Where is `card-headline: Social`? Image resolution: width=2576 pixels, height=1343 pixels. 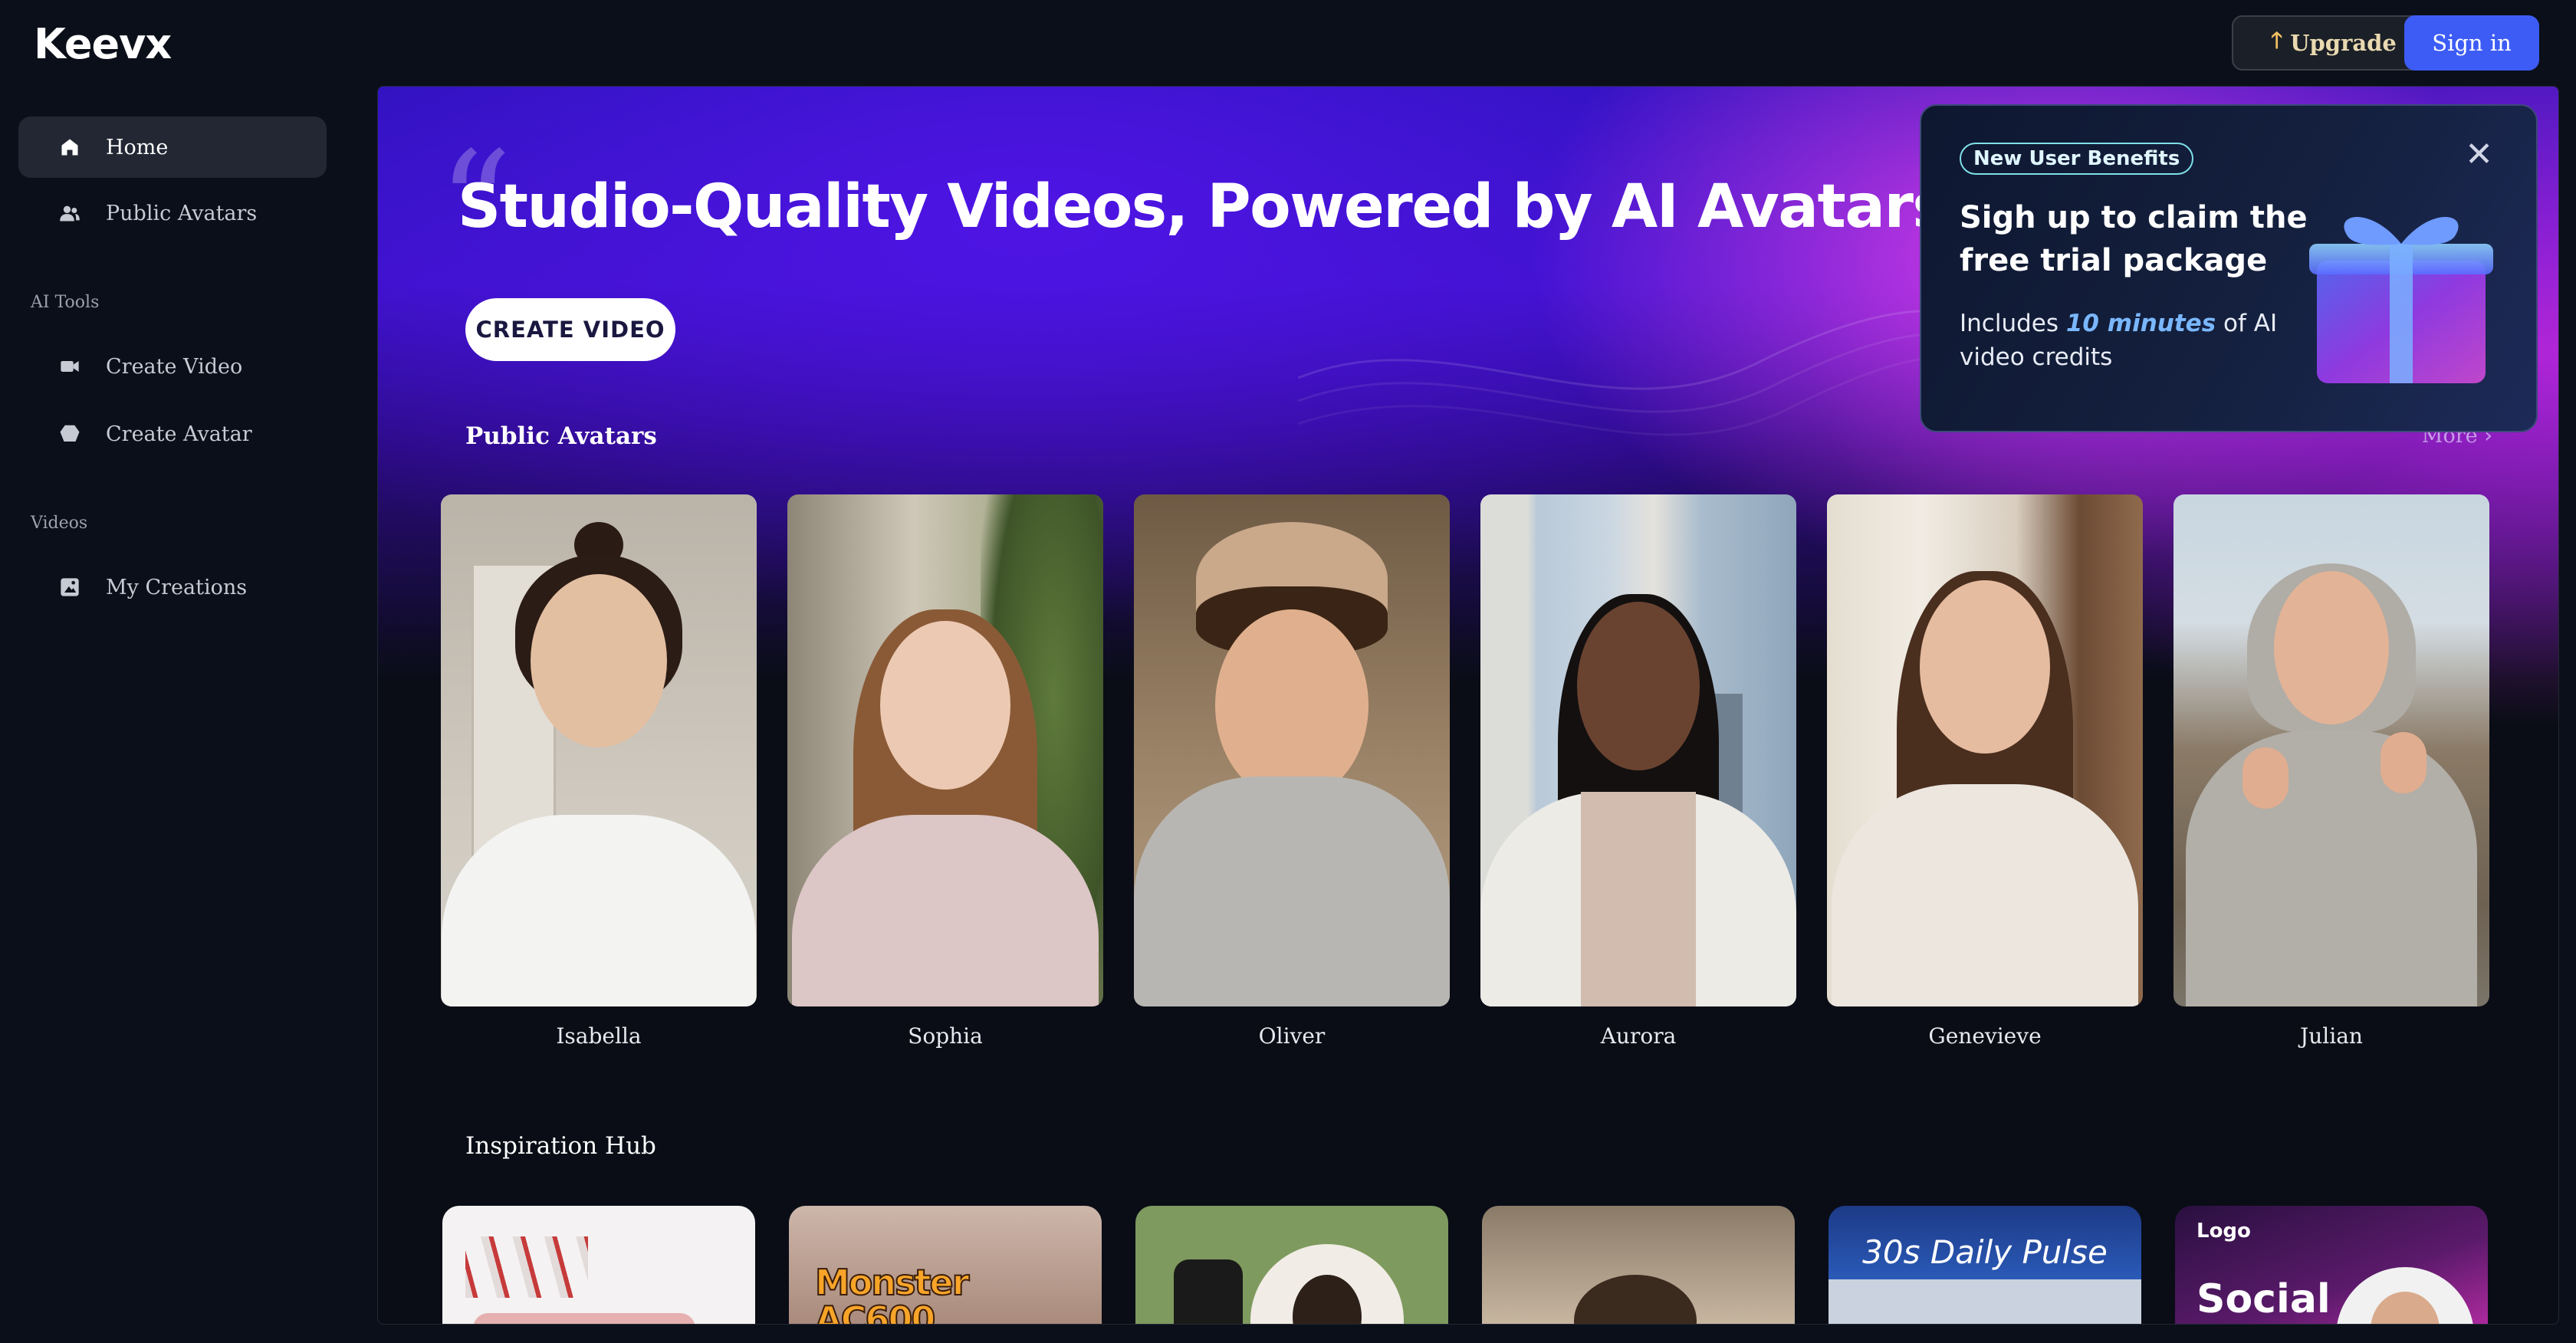
card-headline: Social is located at coordinates (2263, 1299).